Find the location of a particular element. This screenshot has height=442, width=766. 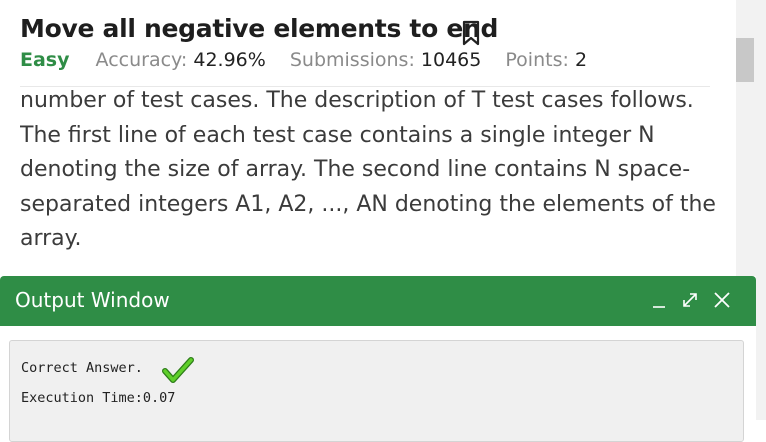

minimize-icon is located at coordinates (659, 300).